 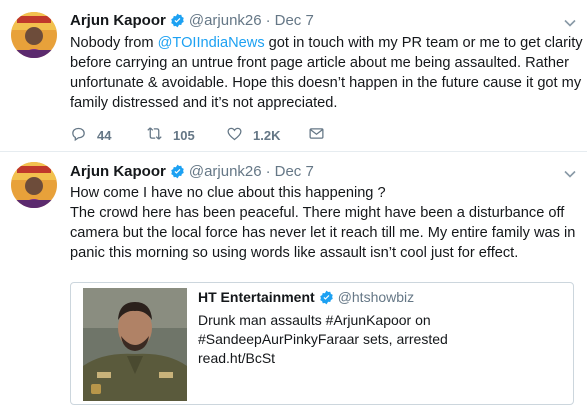 I want to click on text-segment: Nobody from, so click(x=114, y=43).